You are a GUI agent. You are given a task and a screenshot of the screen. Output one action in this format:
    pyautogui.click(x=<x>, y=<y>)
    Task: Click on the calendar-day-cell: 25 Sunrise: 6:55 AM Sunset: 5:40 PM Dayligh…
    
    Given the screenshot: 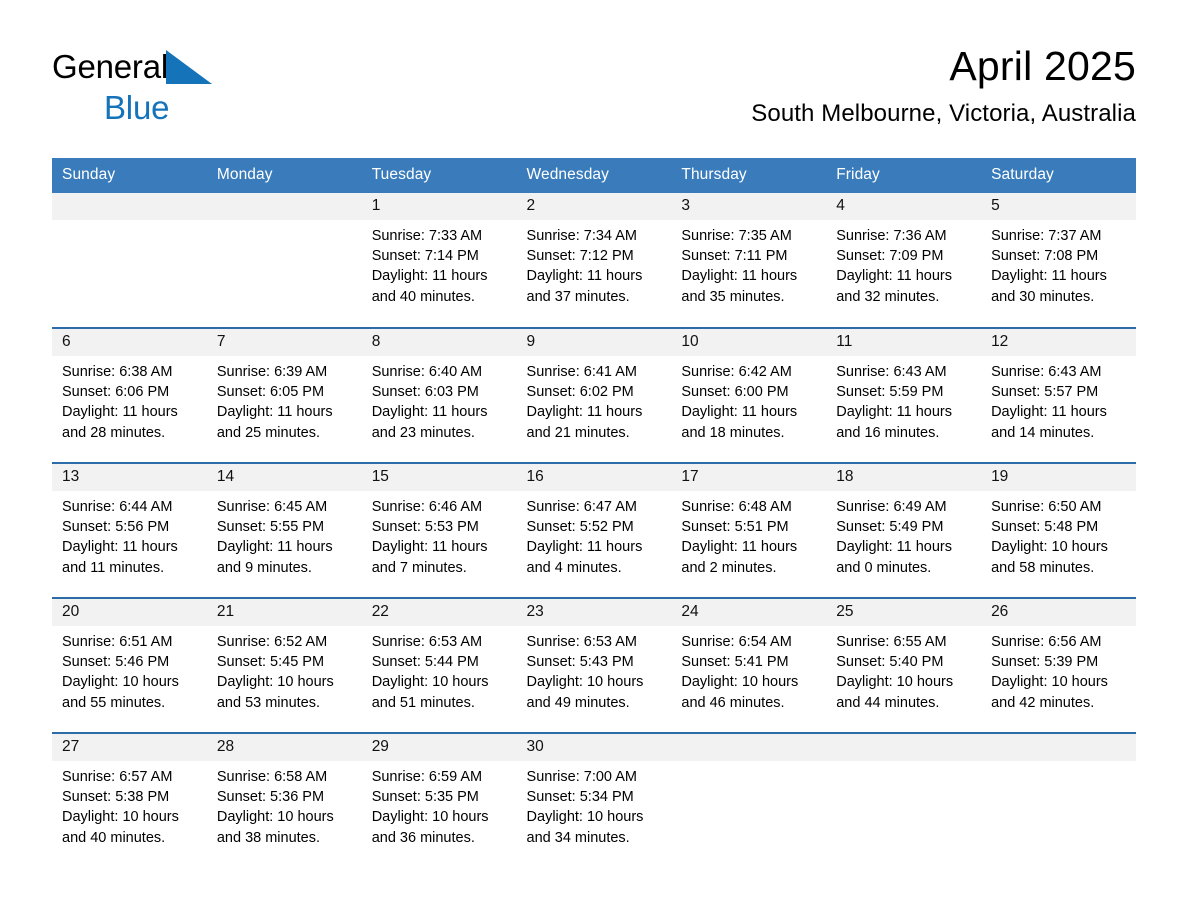 What is the action you would take?
    pyautogui.click(x=904, y=665)
    